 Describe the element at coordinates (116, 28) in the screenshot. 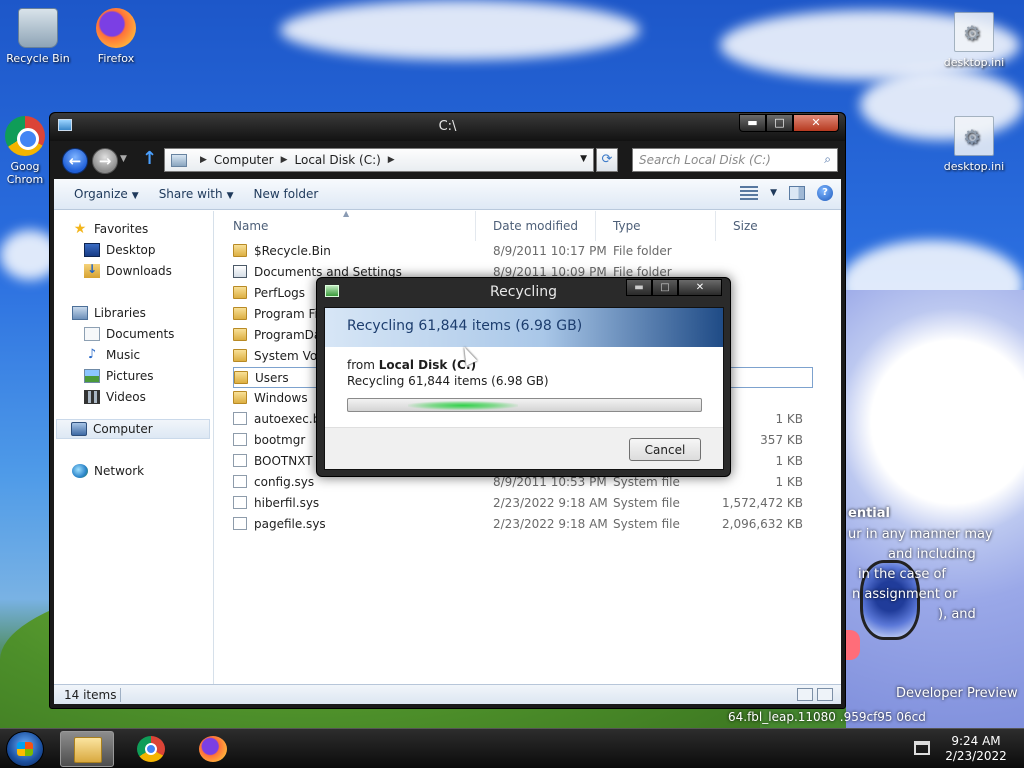

I see `firefox-icon` at that location.